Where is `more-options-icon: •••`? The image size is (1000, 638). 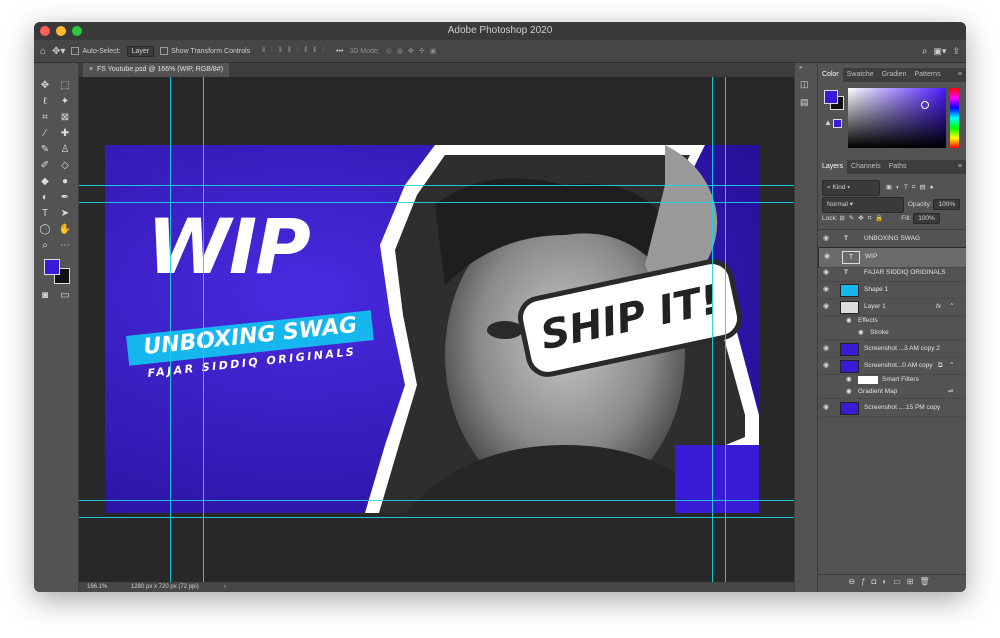
more-options-icon: ••• is located at coordinates (339, 51).